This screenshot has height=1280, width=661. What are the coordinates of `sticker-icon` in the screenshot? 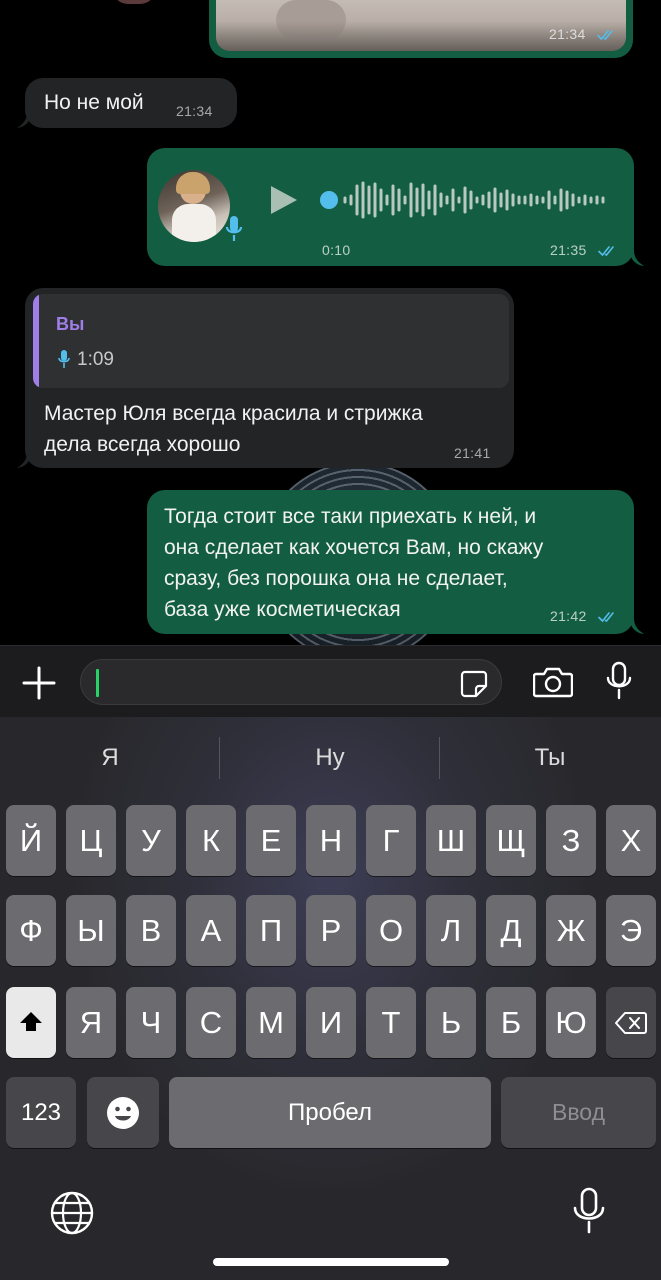 It's located at (474, 684).